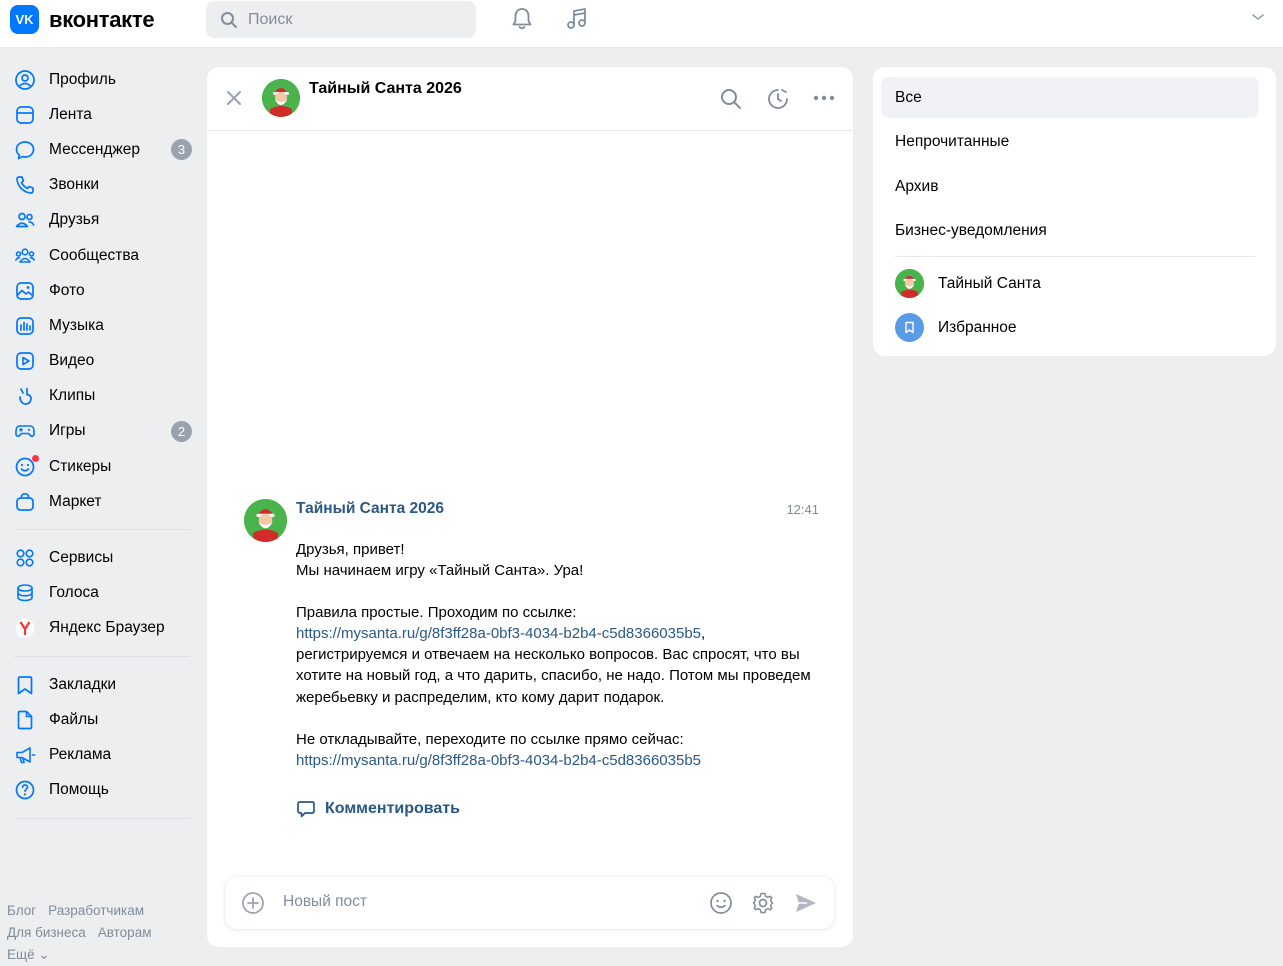  Describe the element at coordinates (100, 220) in the screenshot. I see `sidebar-item-friends: Друзья` at that location.